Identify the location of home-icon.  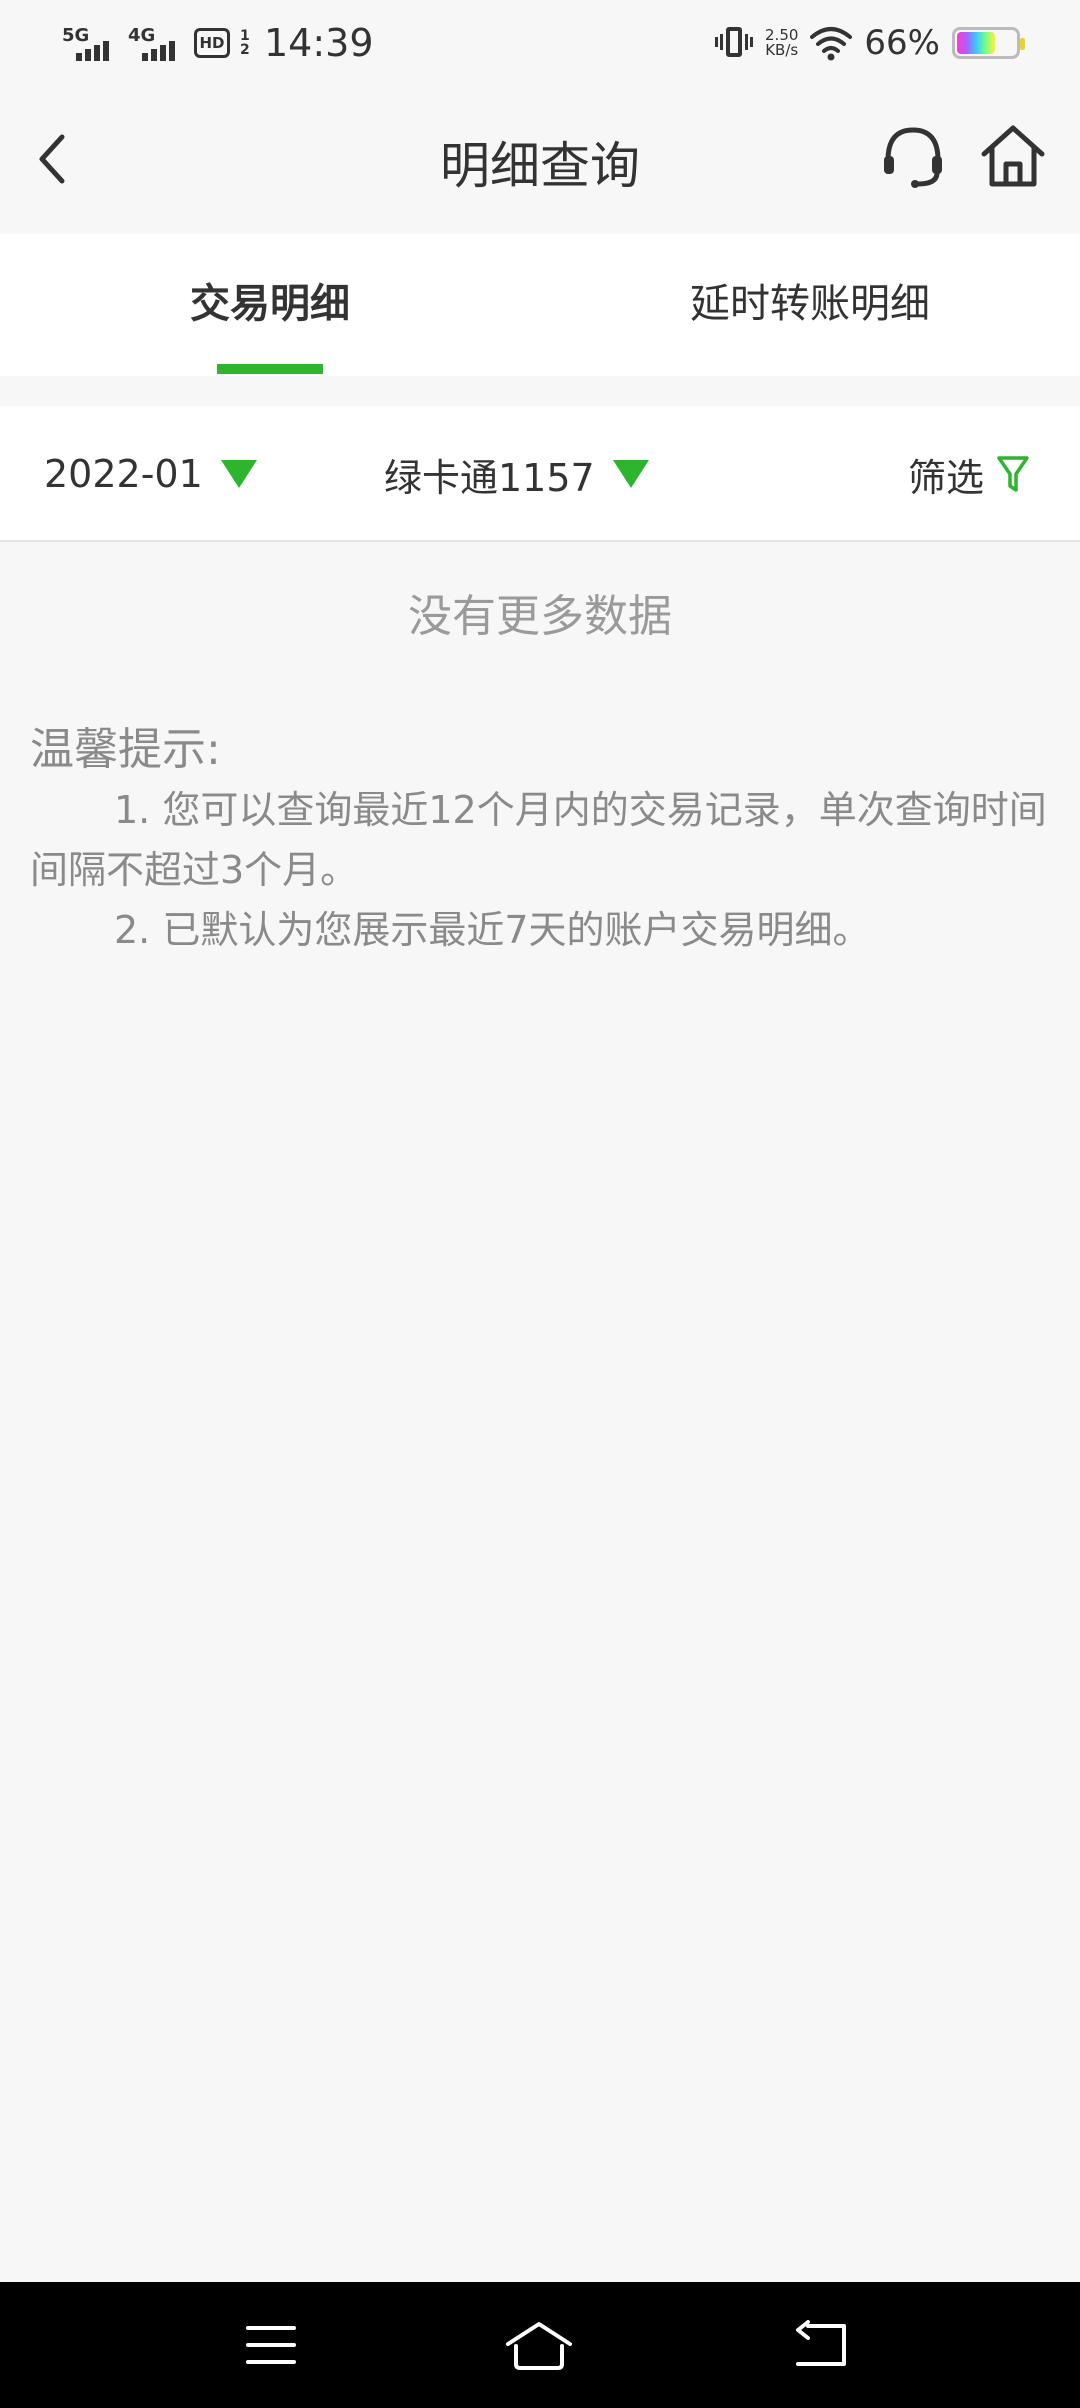
(1013, 156).